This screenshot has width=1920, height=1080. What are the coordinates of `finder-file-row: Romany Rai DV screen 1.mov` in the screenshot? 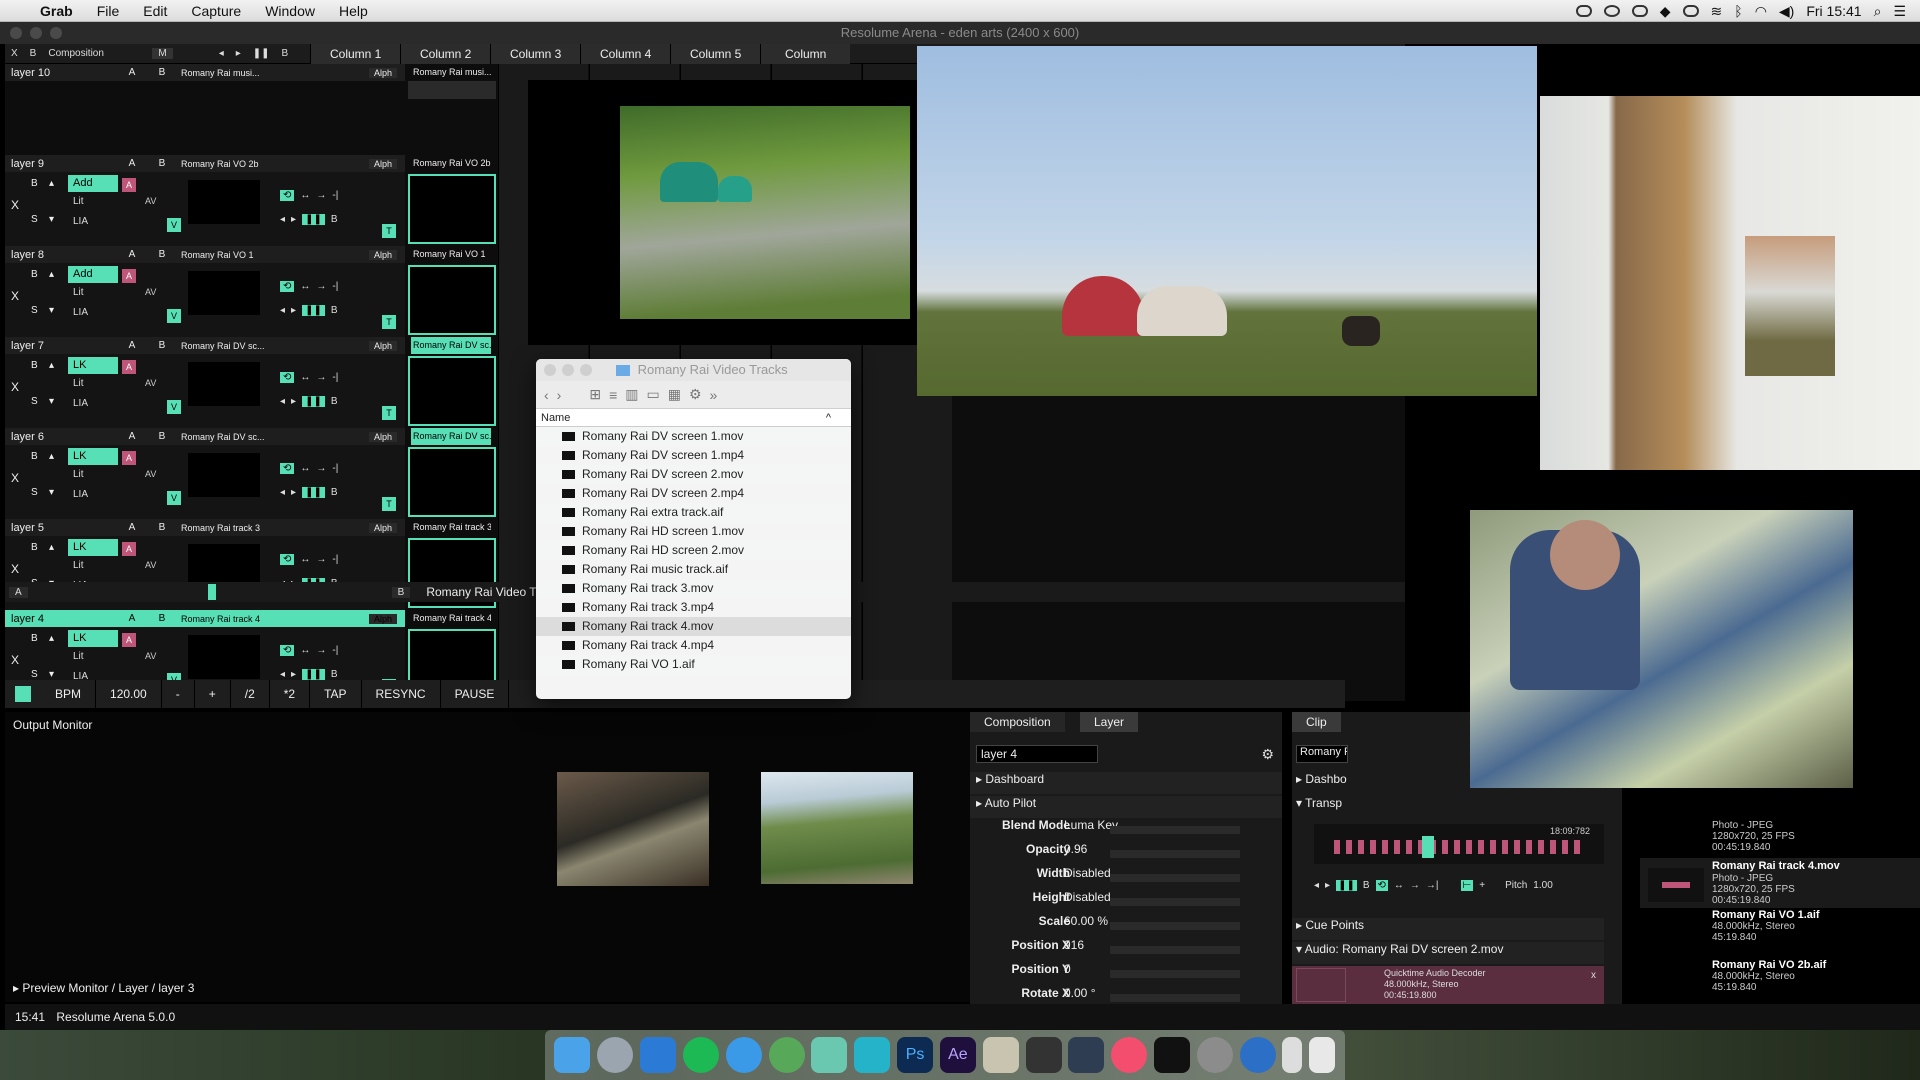 It's located at (693, 436).